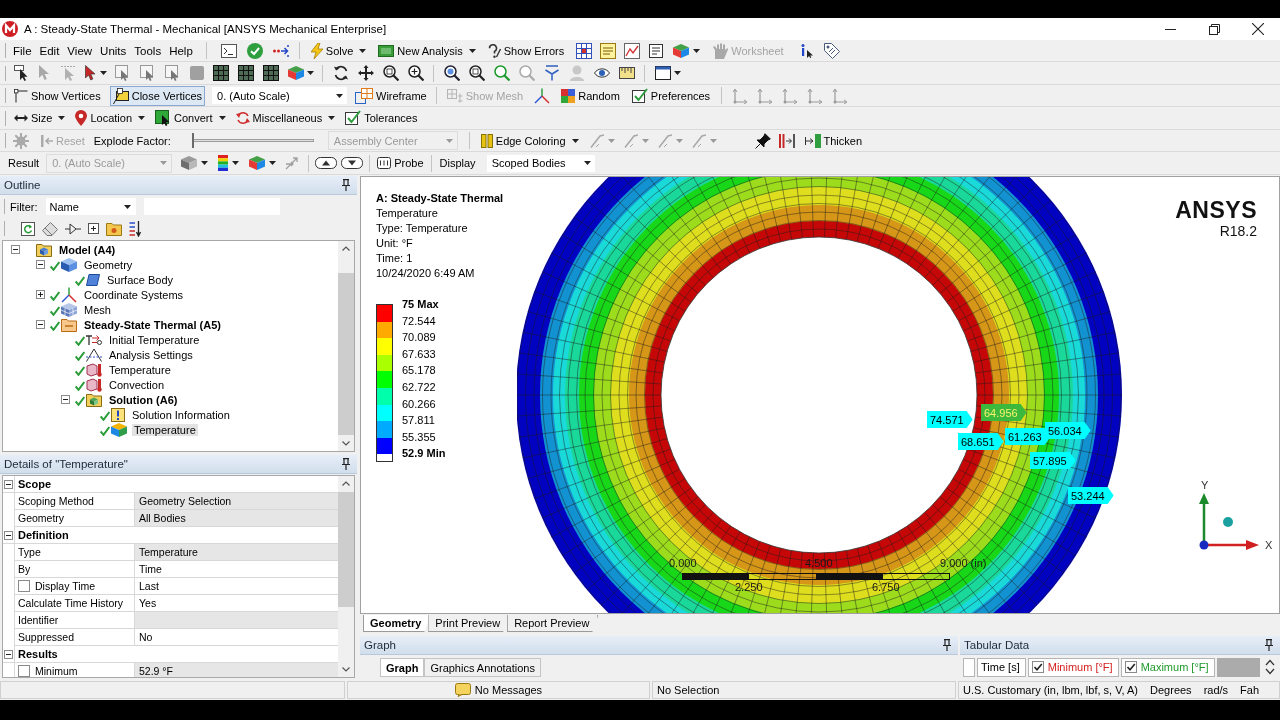 This screenshot has width=1280, height=720. Describe the element at coordinates (134, 294) in the screenshot. I see `tree-item: Coordinate Systems` at that location.